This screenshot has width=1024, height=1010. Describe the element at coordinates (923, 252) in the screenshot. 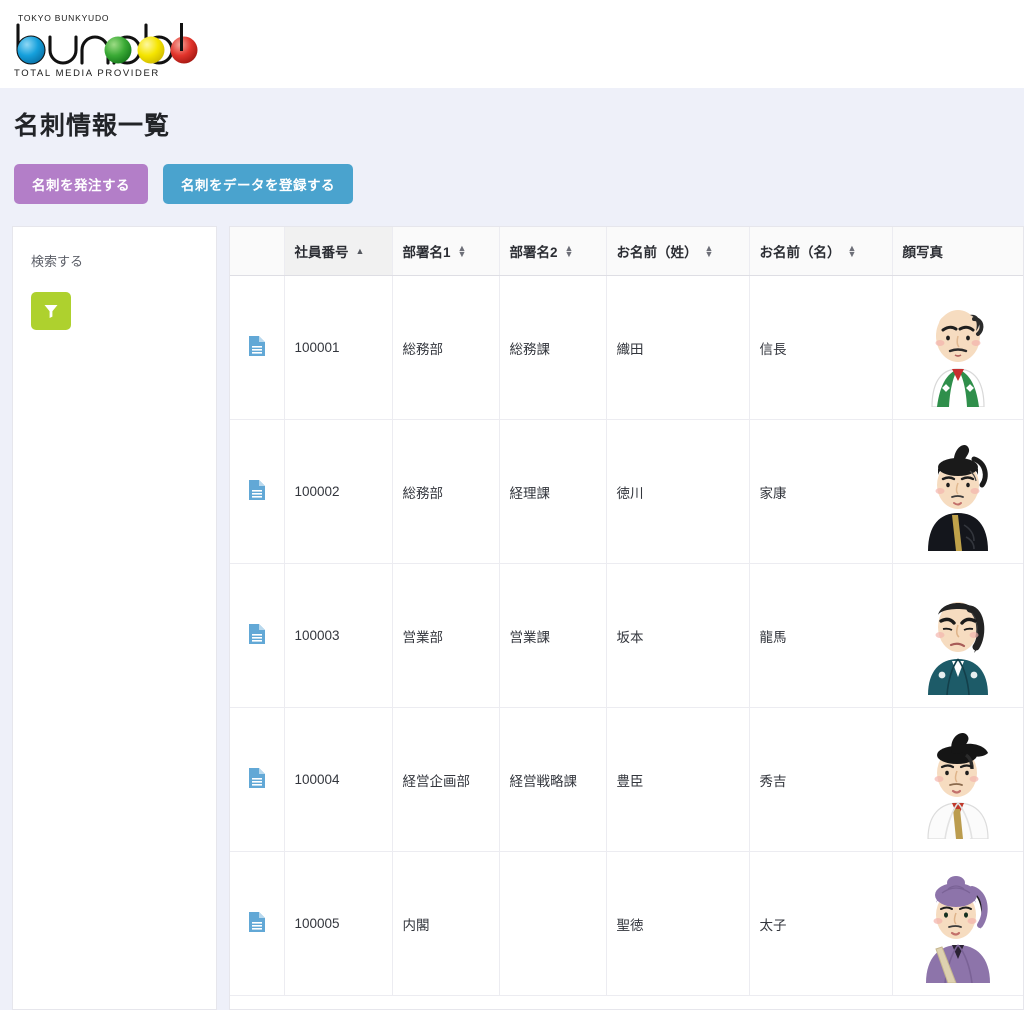

I see `column-label-face-photo: 顔写真` at that location.